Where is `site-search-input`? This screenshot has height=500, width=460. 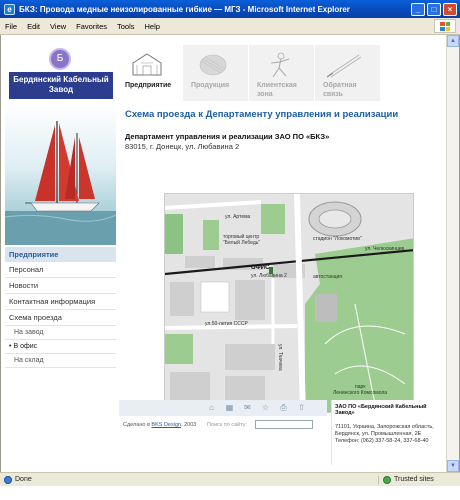
site-search-input is located at coordinates (284, 424).